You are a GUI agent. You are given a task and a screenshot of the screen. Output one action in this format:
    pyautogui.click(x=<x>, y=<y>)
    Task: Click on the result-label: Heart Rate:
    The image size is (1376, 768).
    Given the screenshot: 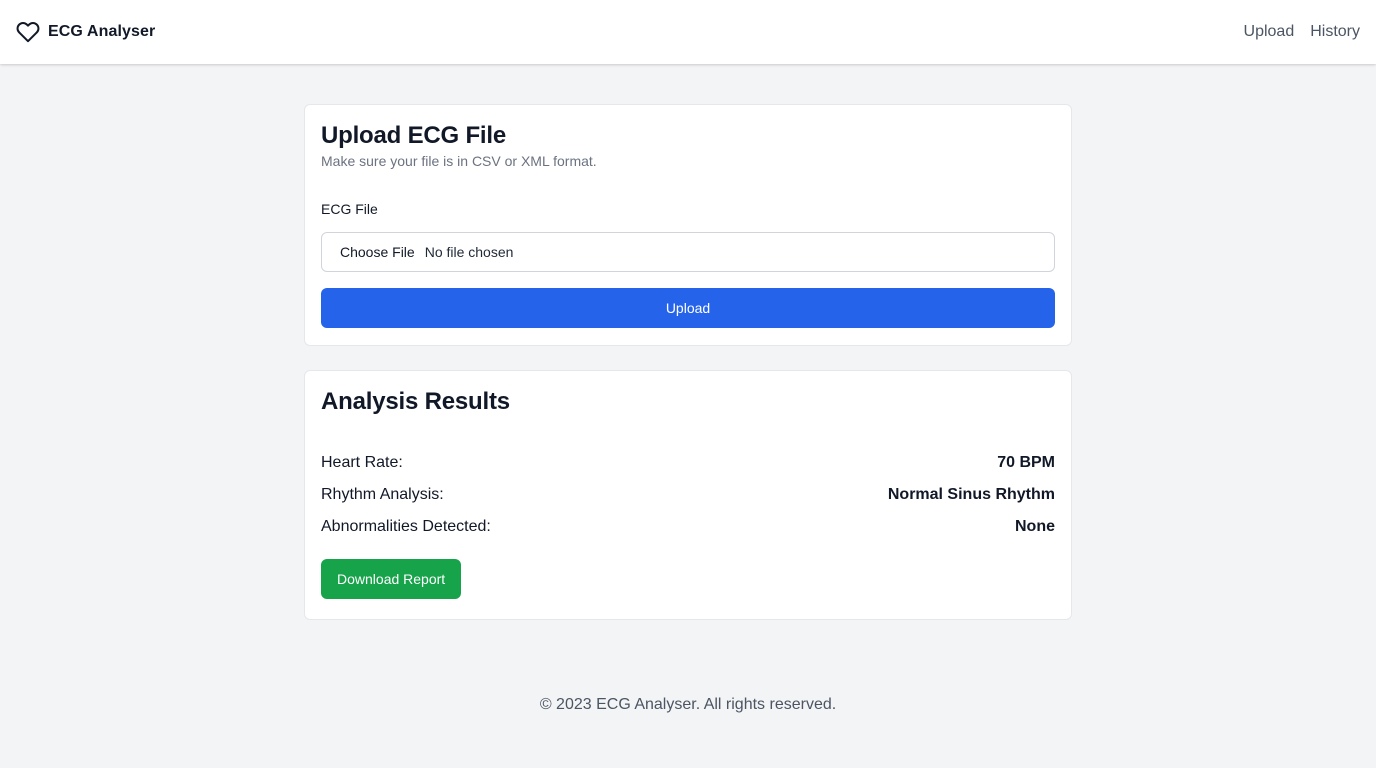 What is the action you would take?
    pyautogui.click(x=362, y=462)
    